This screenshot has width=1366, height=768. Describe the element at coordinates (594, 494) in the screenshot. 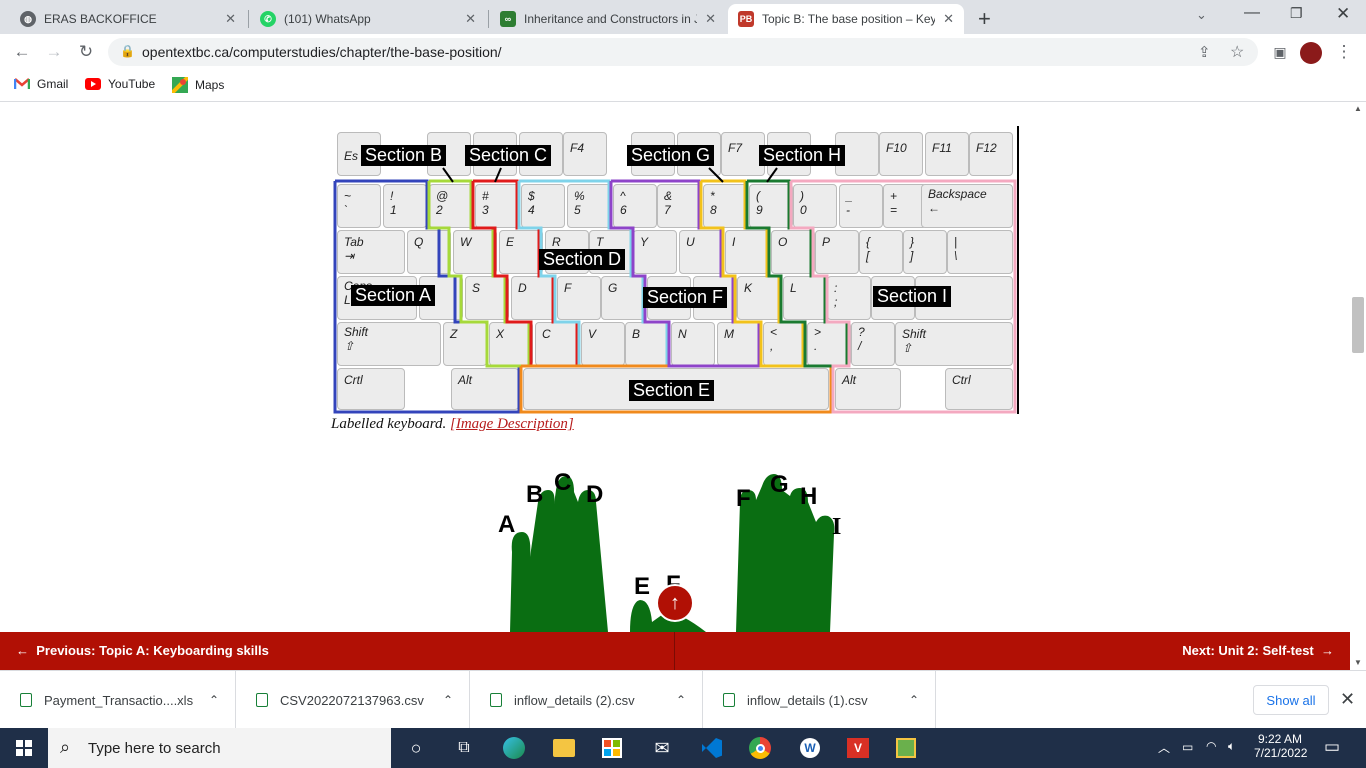

I see `finger-label-d: D` at that location.